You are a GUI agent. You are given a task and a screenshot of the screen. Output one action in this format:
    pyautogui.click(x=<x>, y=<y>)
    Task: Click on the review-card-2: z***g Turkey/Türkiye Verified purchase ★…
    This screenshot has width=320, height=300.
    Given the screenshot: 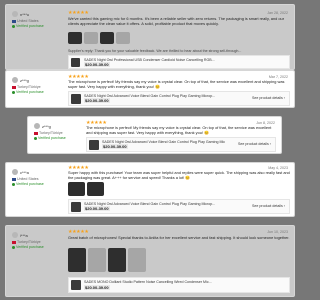 What is the action you would take?
    pyautogui.click(x=150, y=89)
    